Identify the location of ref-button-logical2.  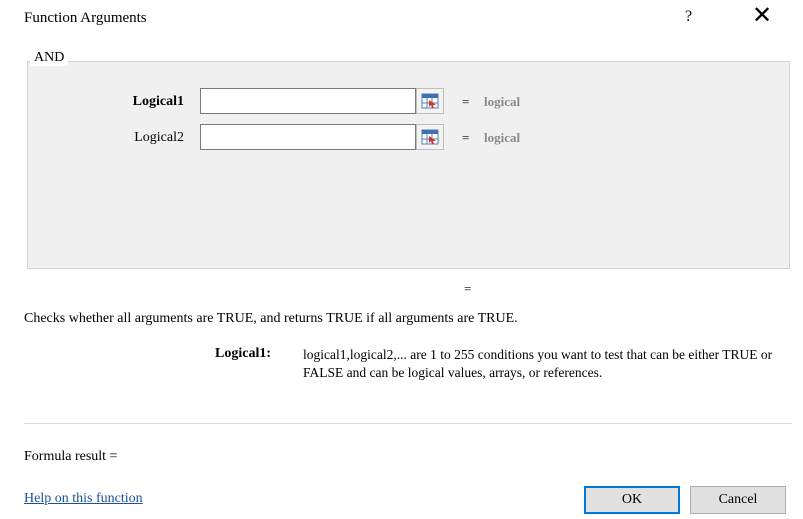
(430, 137).